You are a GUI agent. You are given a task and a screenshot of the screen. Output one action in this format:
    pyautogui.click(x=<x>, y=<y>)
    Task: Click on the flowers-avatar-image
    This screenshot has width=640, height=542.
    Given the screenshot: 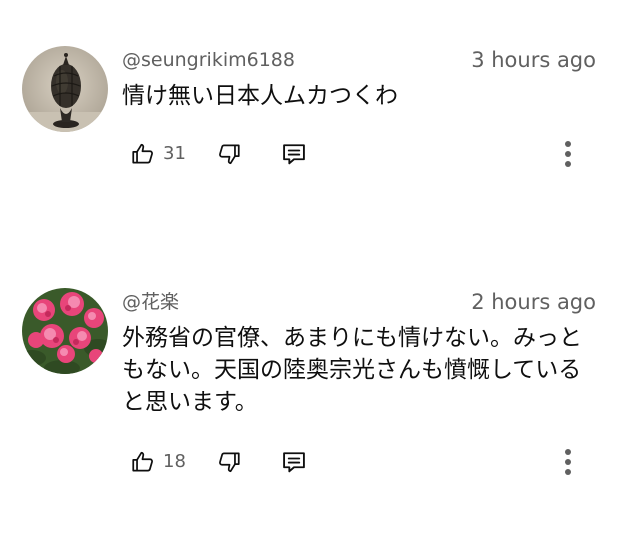 What is the action you would take?
    pyautogui.click(x=65, y=331)
    